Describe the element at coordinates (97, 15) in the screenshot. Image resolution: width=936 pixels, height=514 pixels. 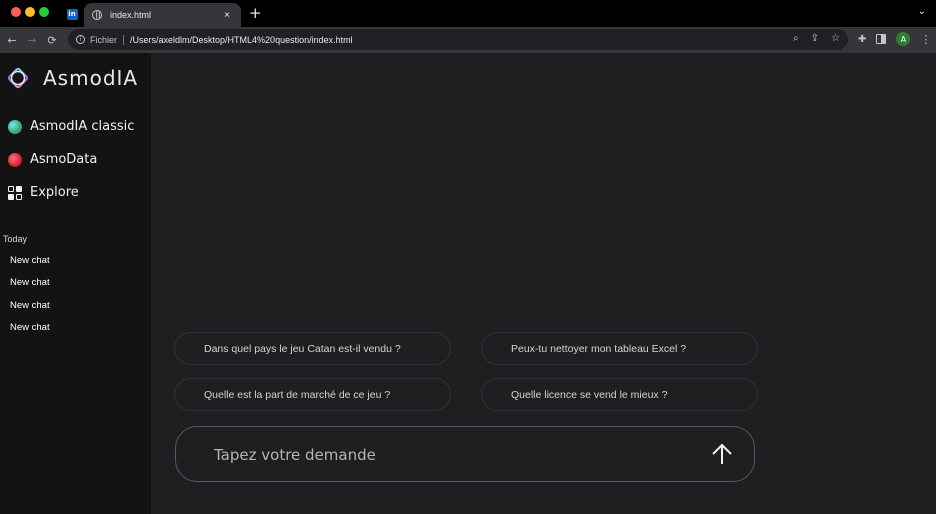
I see `globe-icon` at that location.